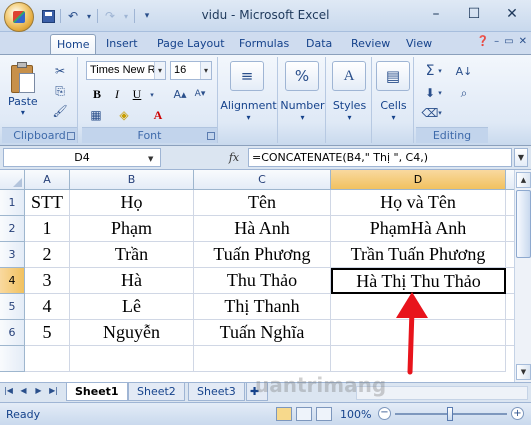 The image size is (531, 425). I want to click on tab-data: Data, so click(319, 44).